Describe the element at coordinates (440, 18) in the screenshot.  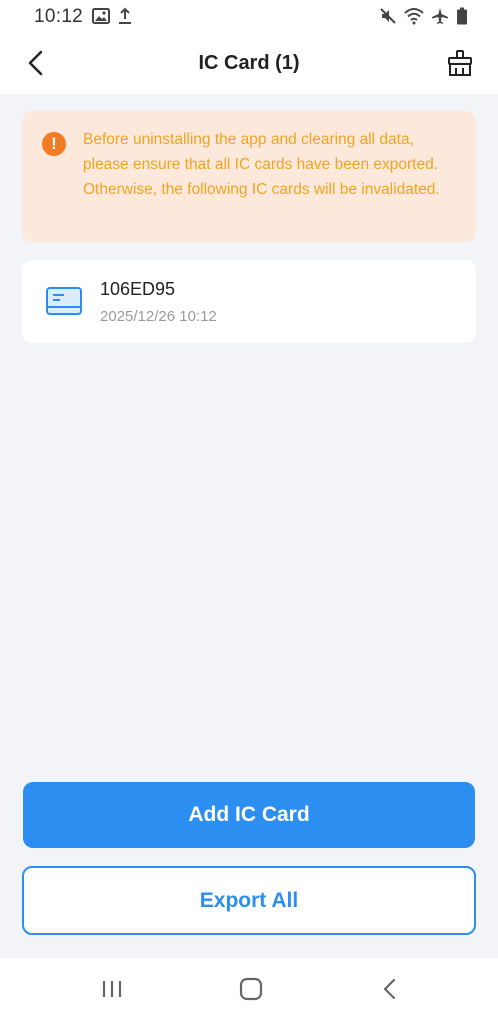
I see `airplane-icon` at that location.